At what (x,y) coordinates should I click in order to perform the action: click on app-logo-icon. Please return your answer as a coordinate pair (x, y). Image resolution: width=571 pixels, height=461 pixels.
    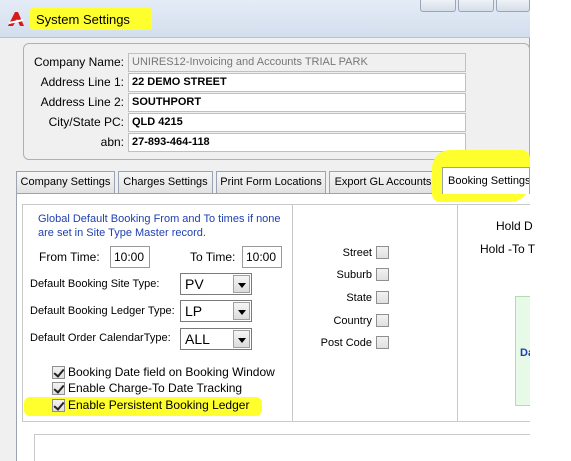
    Looking at the image, I should click on (16, 19).